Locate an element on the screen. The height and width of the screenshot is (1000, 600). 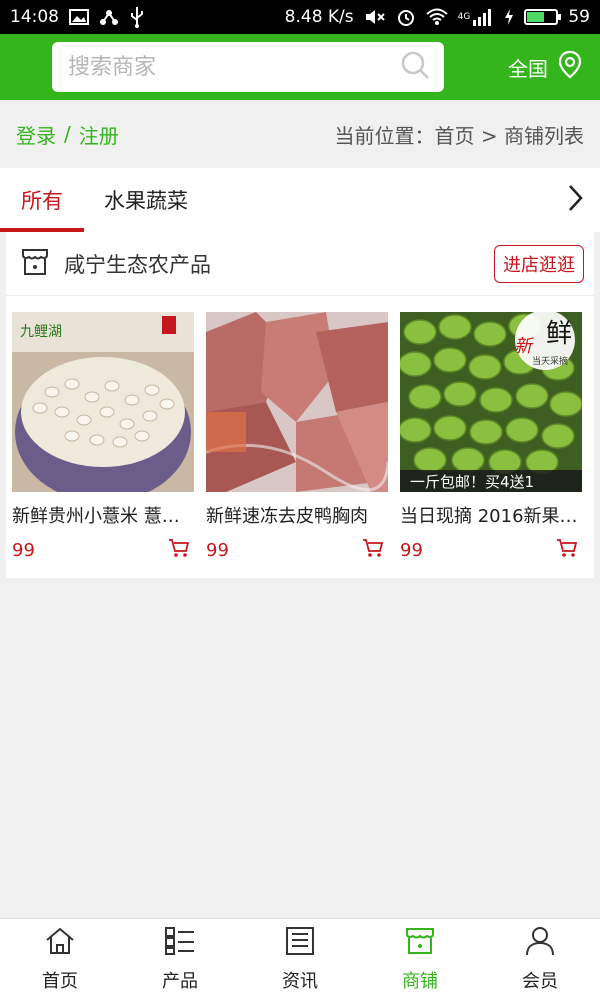
list-icon is located at coordinates (180, 943).